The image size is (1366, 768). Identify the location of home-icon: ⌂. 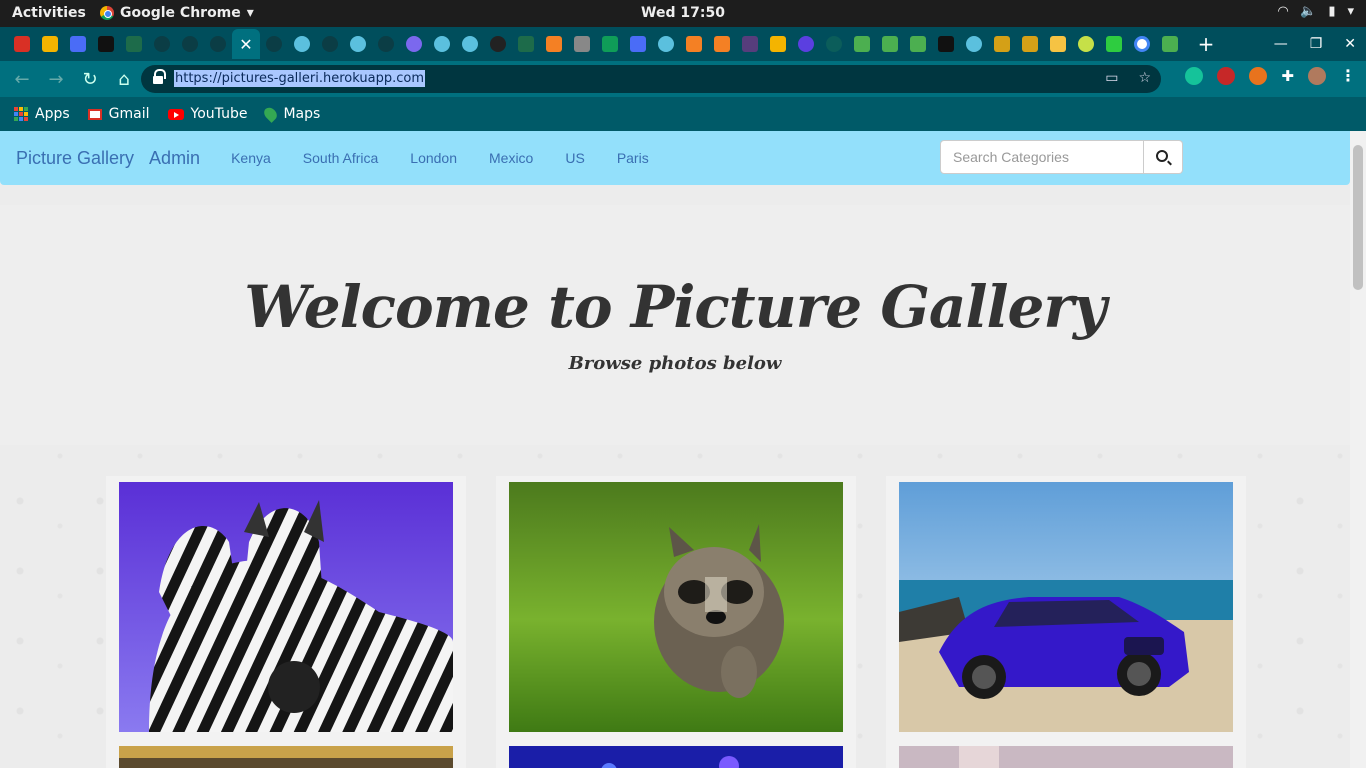
(124, 79).